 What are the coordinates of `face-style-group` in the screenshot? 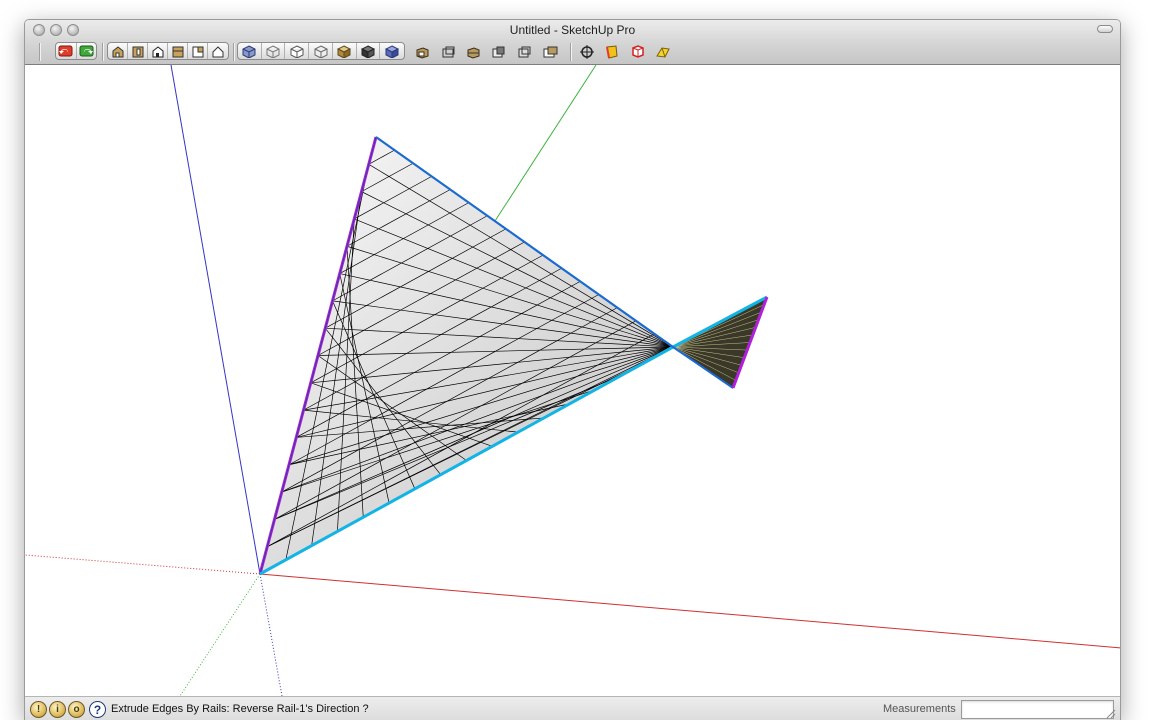 It's located at (321, 51).